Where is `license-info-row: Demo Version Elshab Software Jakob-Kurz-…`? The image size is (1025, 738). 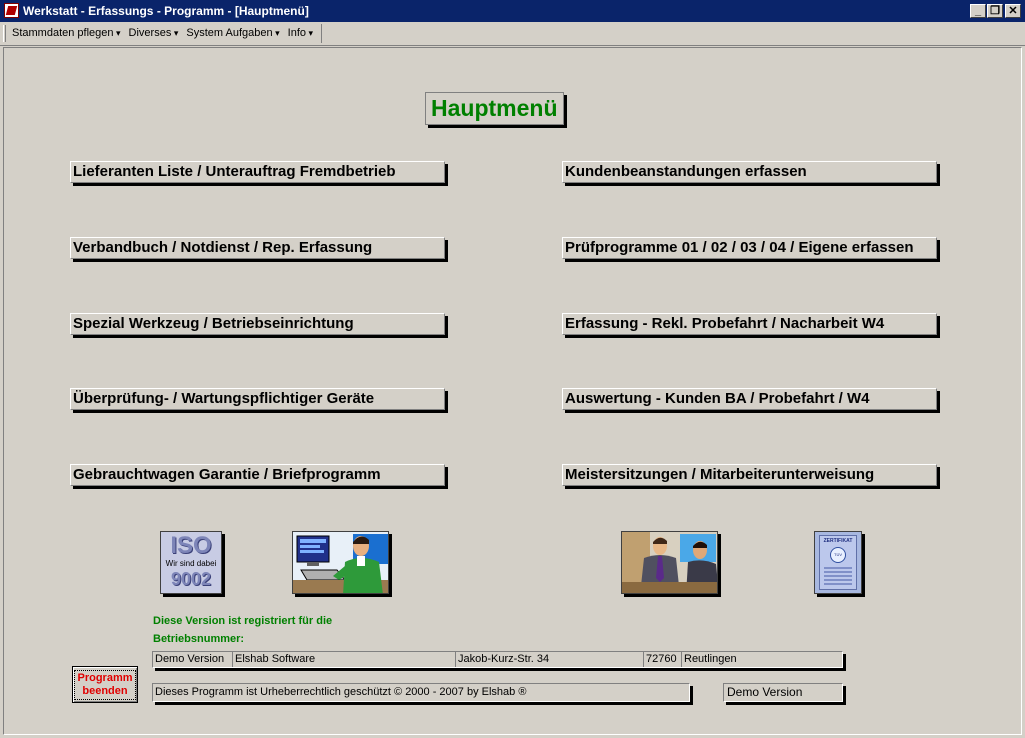
license-info-row: Demo Version Elshab Software Jakob-Kurz-… is located at coordinates (497, 659).